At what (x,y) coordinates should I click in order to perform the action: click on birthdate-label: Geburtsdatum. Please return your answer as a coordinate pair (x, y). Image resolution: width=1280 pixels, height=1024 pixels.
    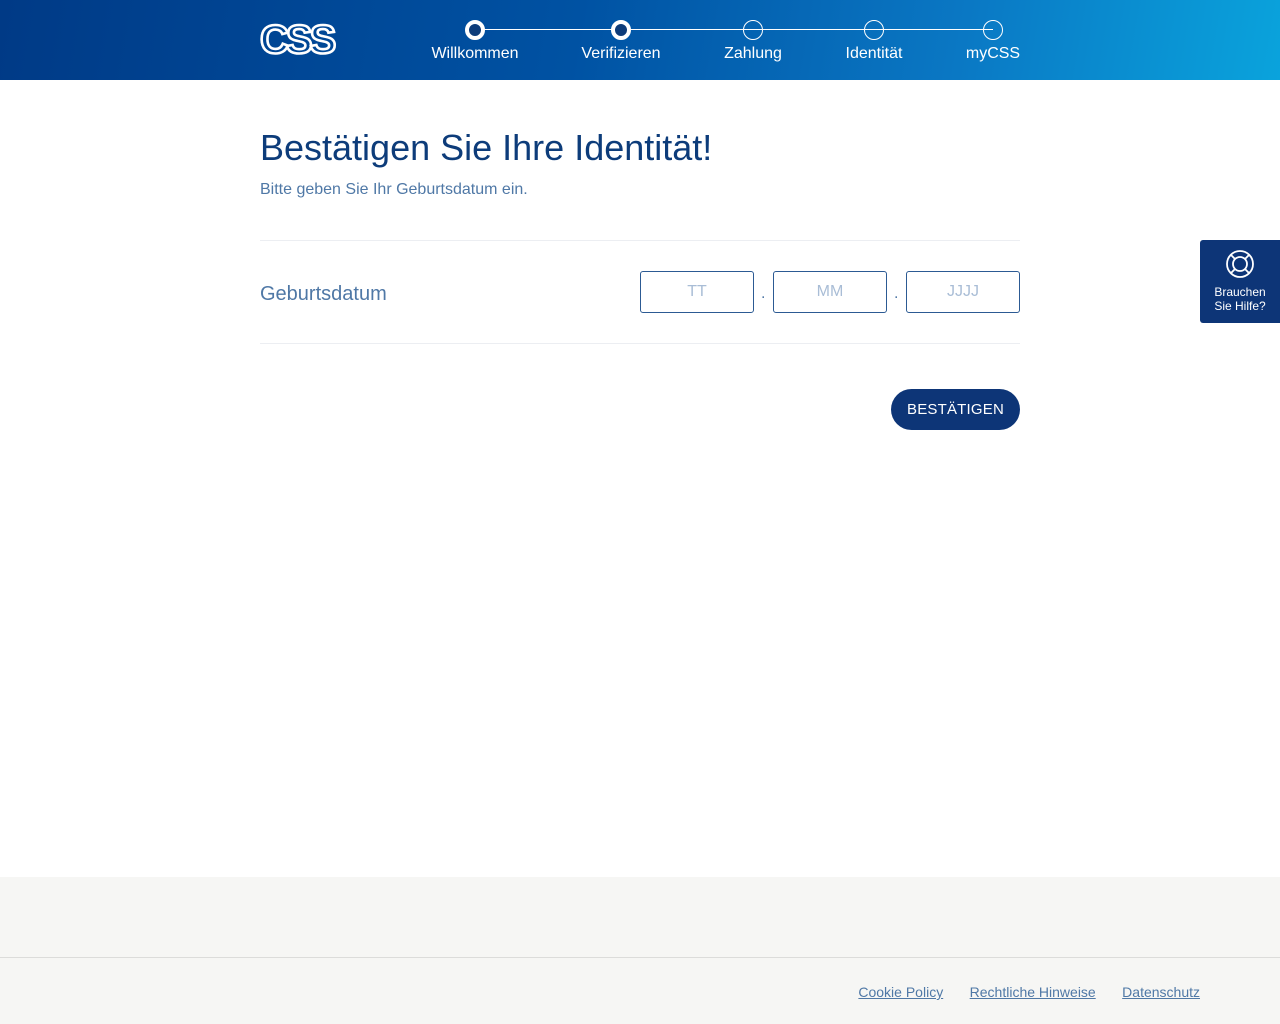
    Looking at the image, I should click on (323, 294).